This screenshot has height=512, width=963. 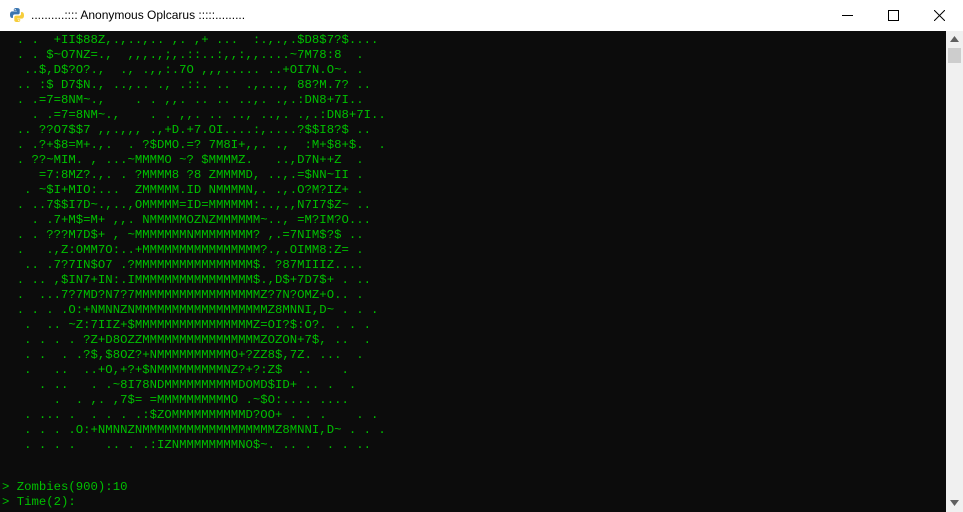 I want to click on scroll-down-button, so click(x=954, y=503).